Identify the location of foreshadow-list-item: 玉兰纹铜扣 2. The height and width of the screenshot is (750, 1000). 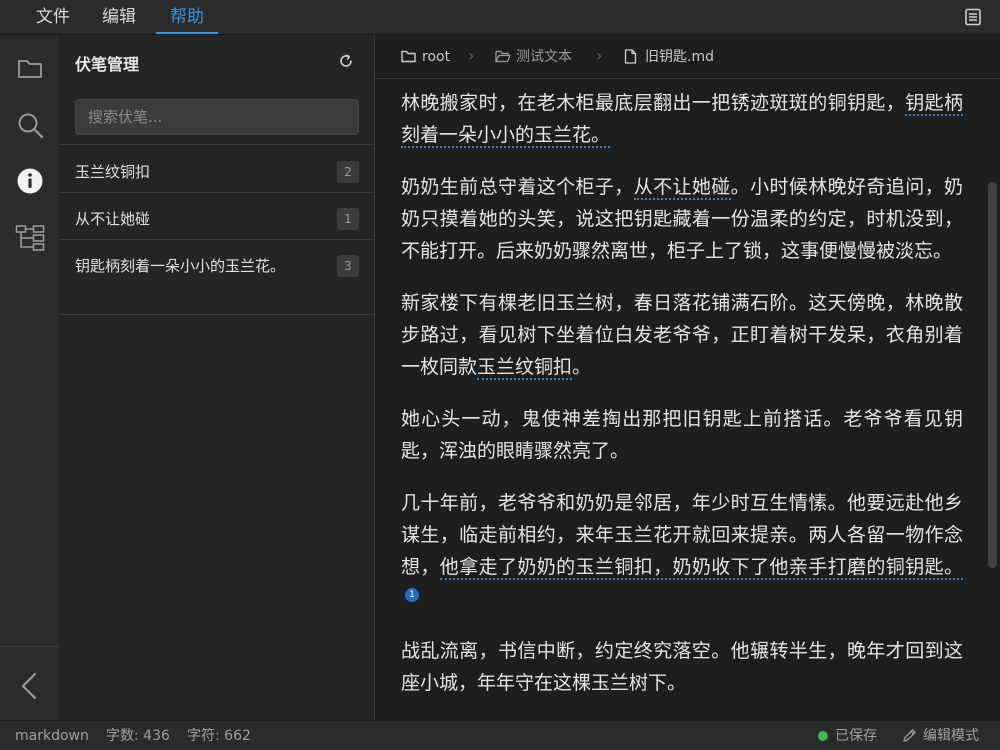
(217, 170).